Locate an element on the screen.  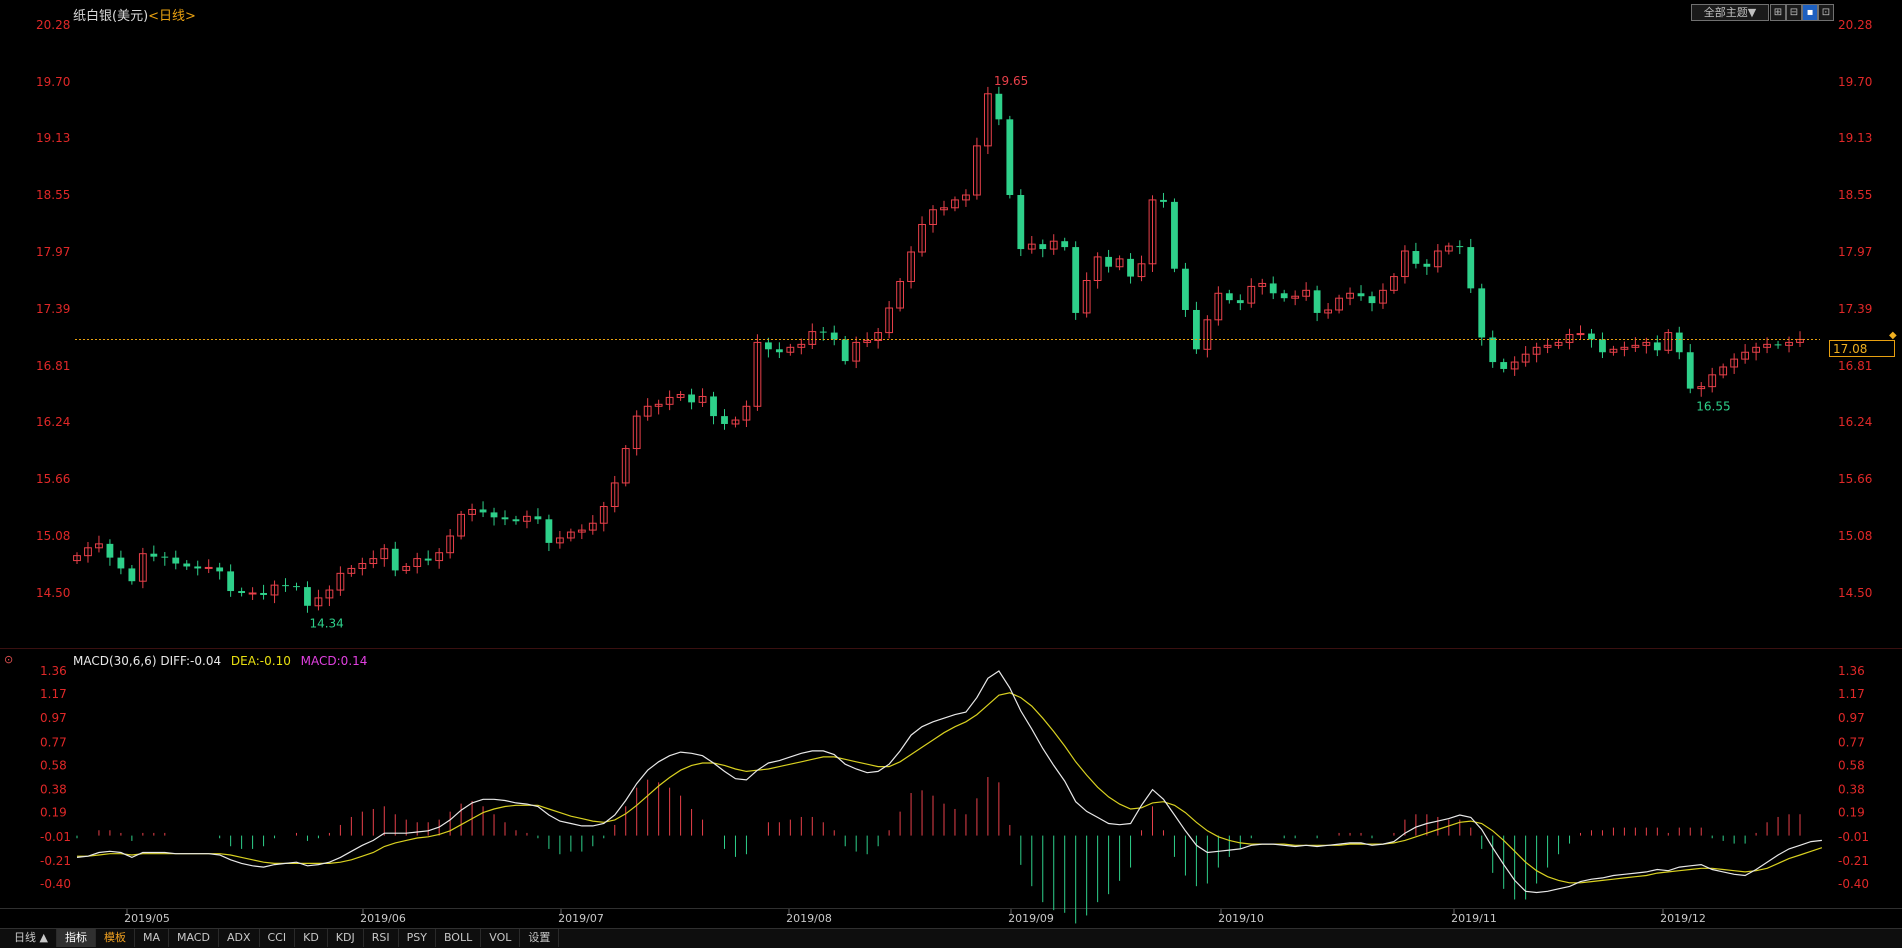
tab-kdj: KDJ is located at coordinates (346, 938).